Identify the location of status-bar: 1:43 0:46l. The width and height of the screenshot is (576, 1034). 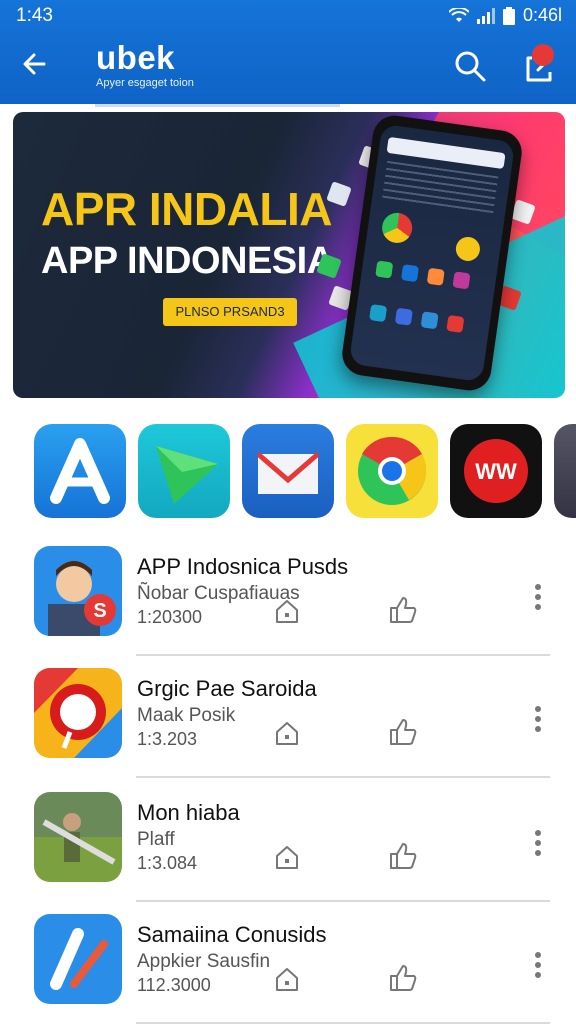
(288, 15).